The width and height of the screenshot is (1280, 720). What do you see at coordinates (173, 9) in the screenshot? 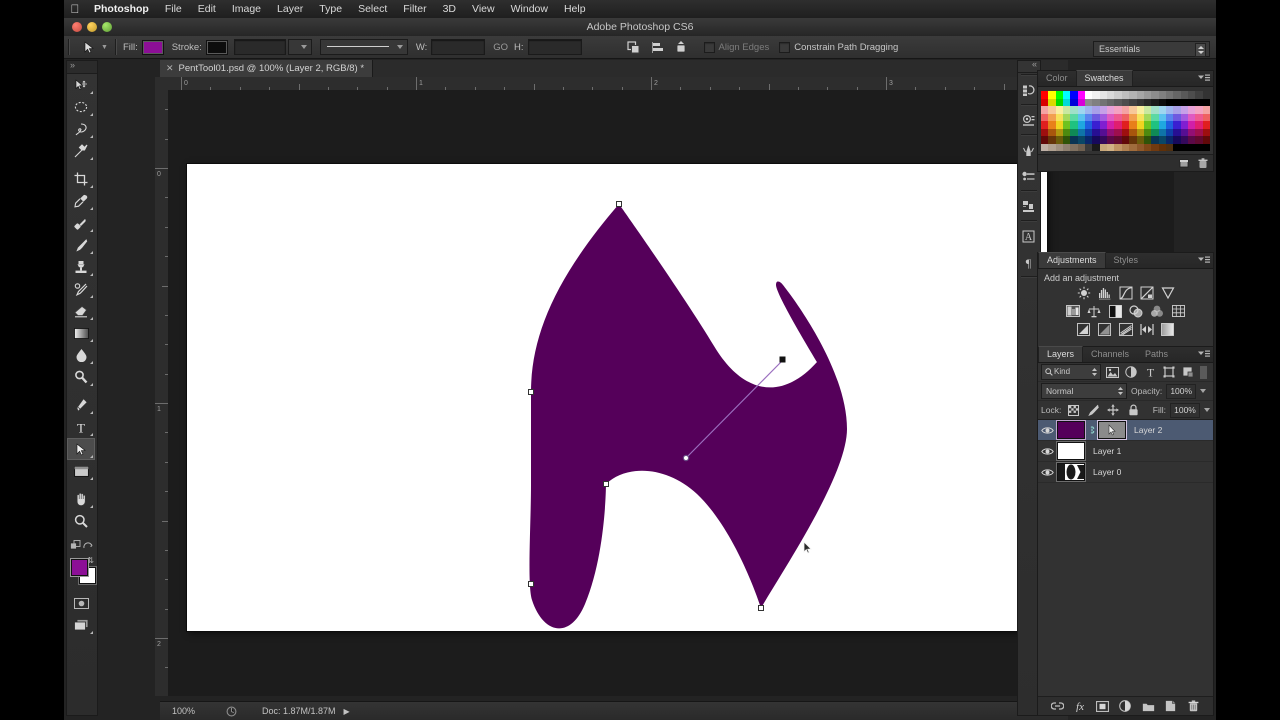
I see `menu-item-file: File` at bounding box center [173, 9].